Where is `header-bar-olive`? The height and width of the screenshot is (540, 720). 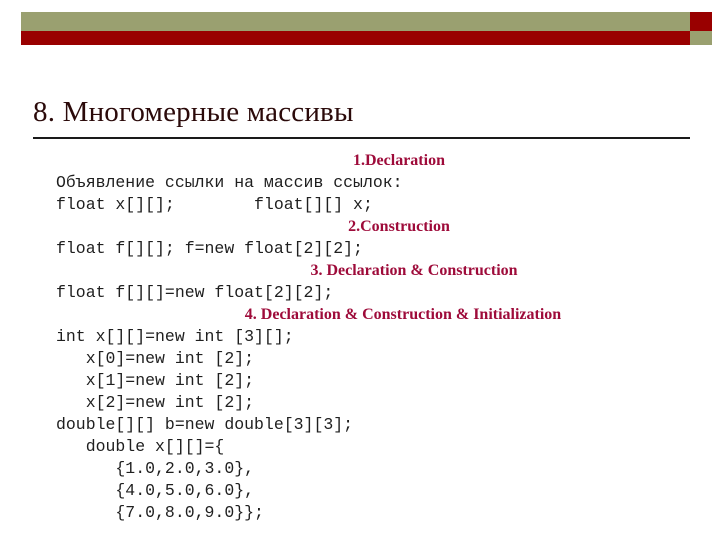 header-bar-olive is located at coordinates (355, 21).